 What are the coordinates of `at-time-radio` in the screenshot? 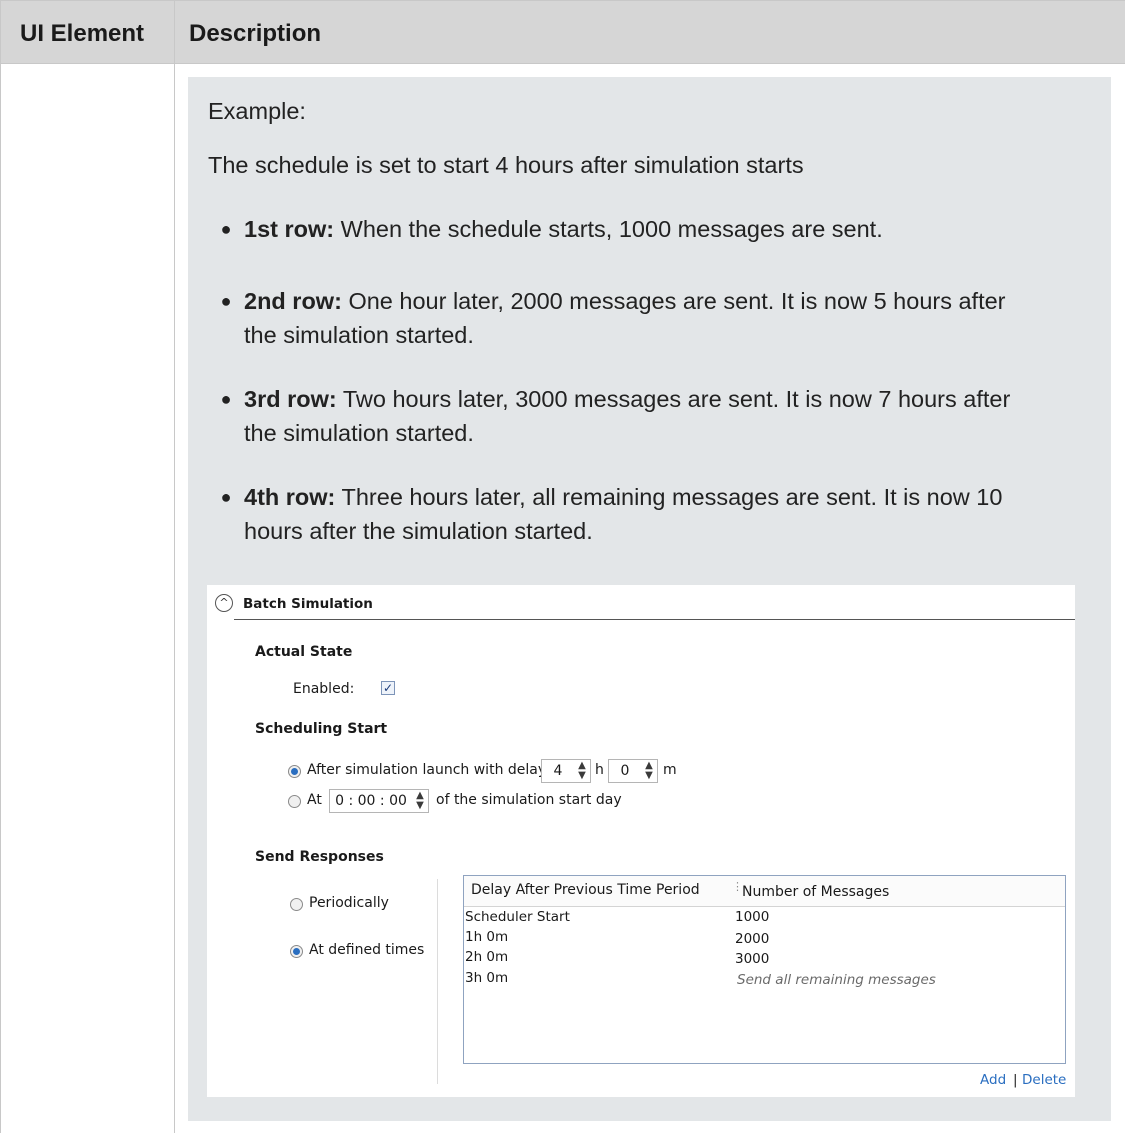 It's located at (294, 801).